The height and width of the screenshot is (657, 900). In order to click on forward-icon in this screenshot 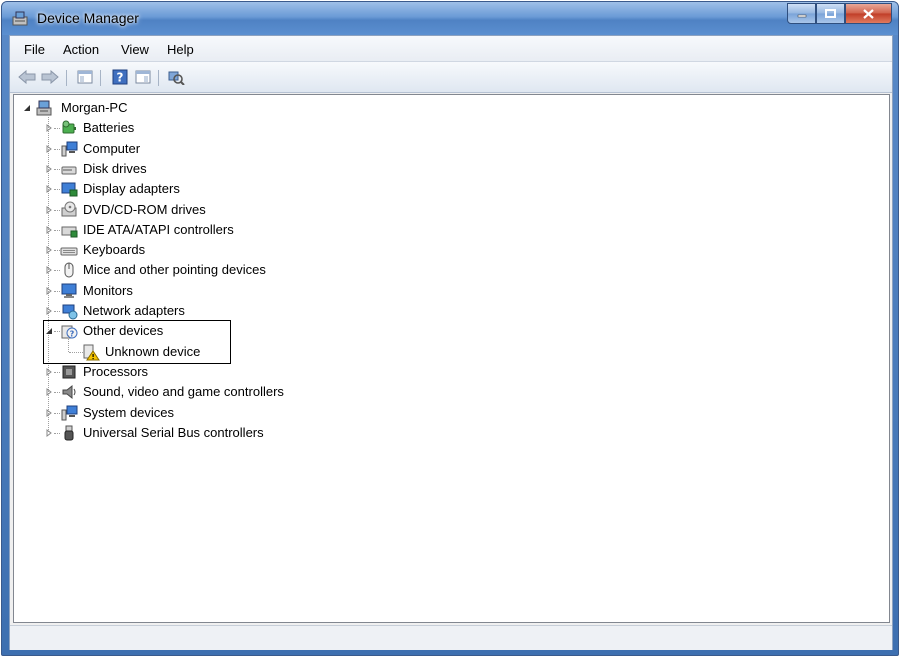, I will do `click(50, 77)`.